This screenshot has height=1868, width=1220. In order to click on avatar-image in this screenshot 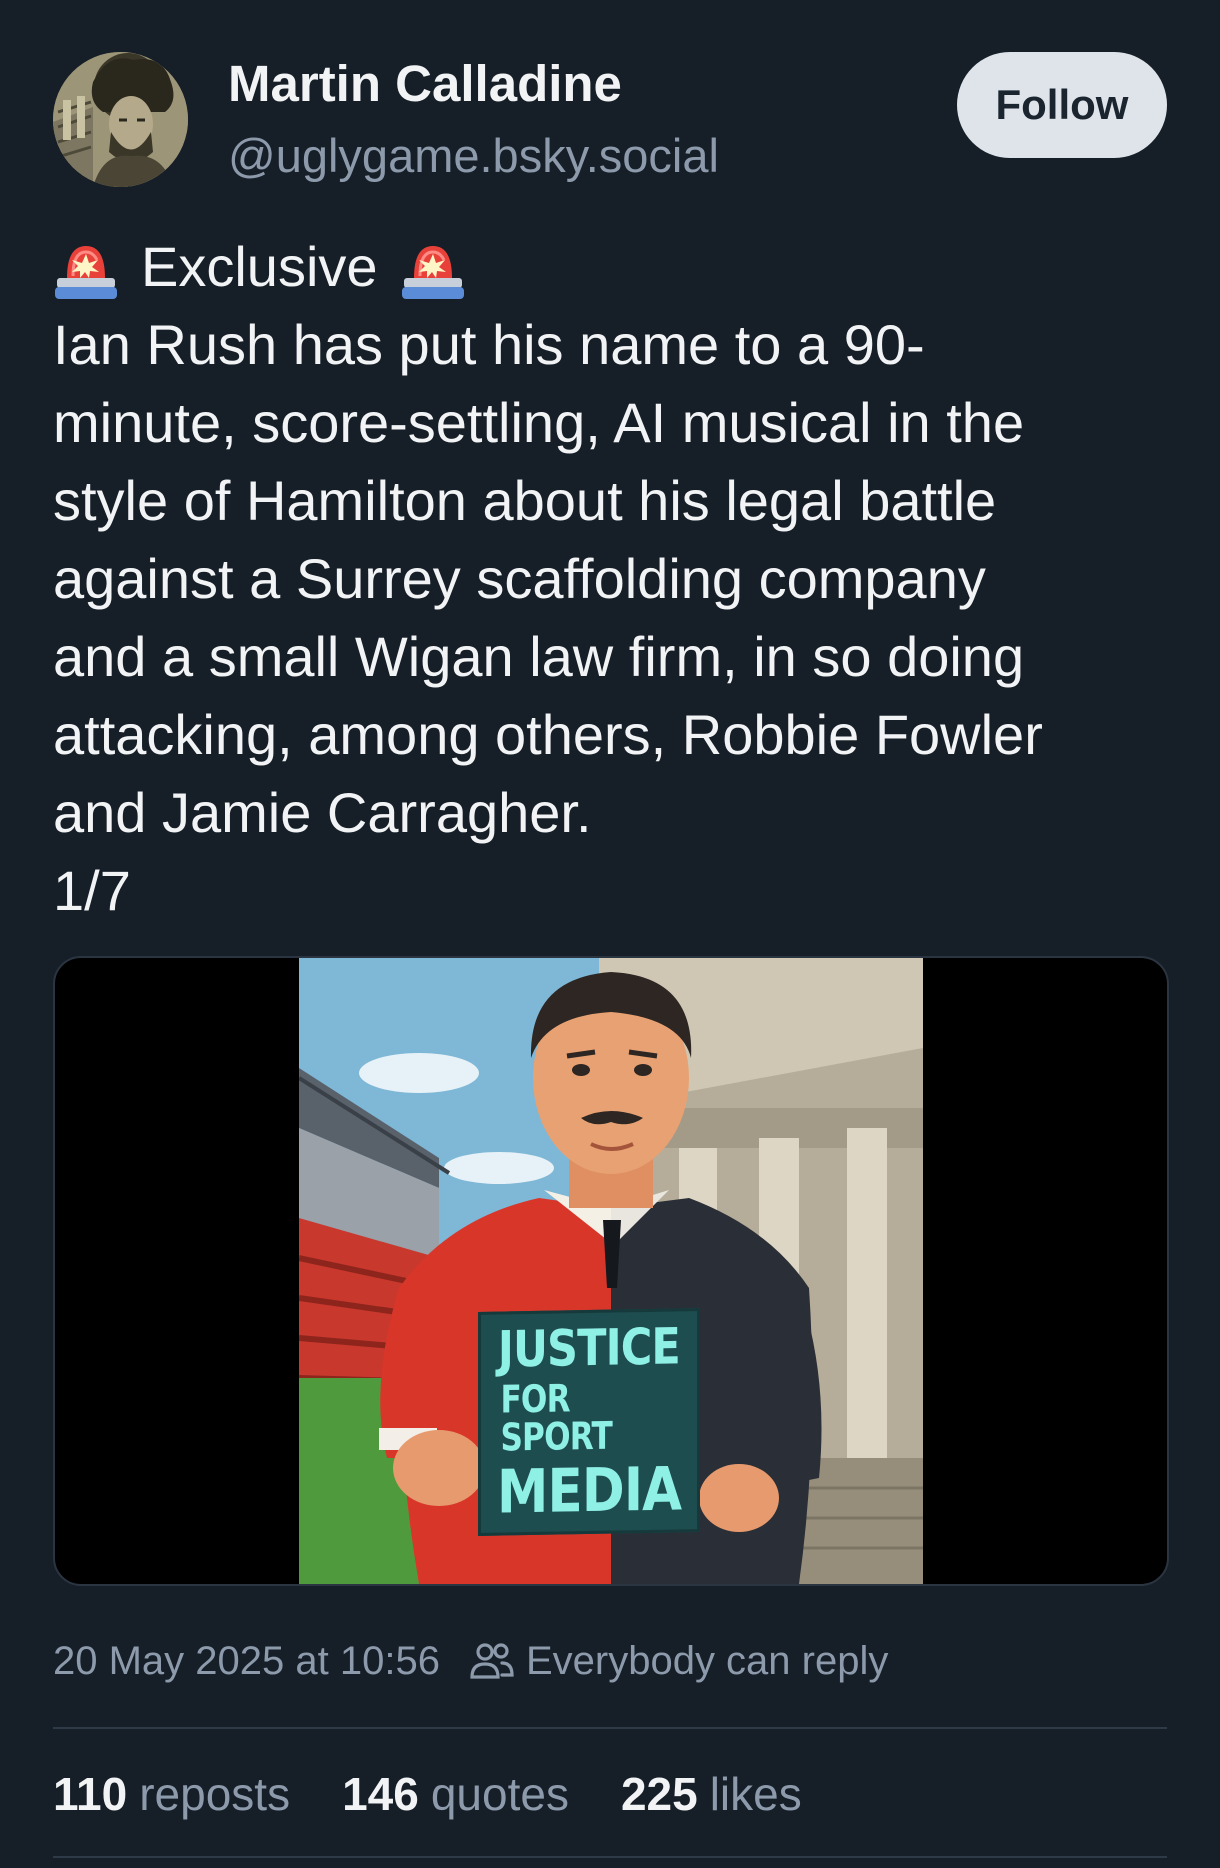, I will do `click(120, 119)`.